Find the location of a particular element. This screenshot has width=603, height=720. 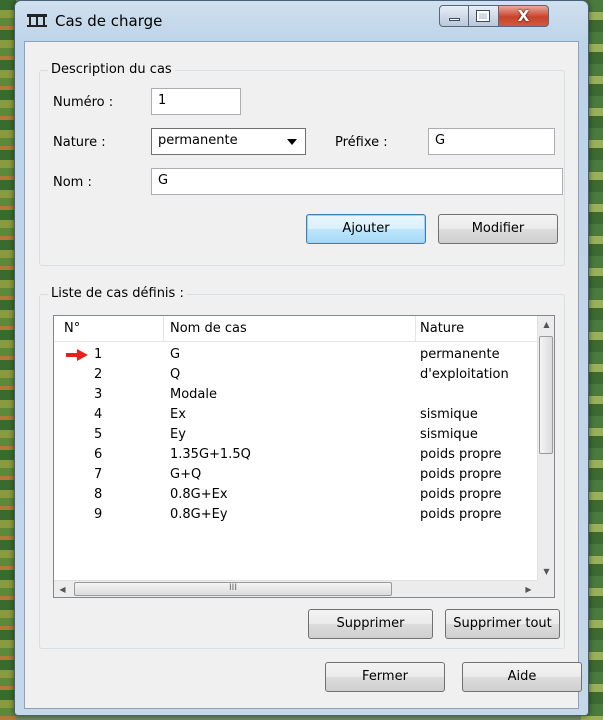

maximize-icon is located at coordinates (483, 16).